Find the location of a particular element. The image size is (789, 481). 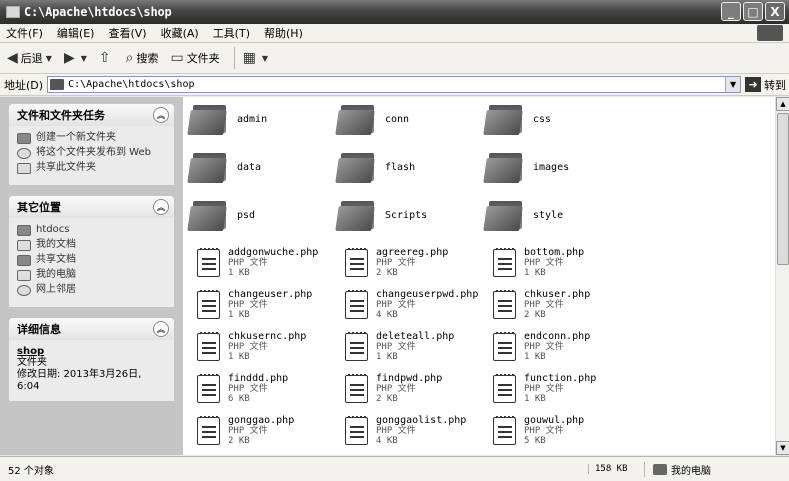

folder-item: admin is located at coordinates (227, 119).